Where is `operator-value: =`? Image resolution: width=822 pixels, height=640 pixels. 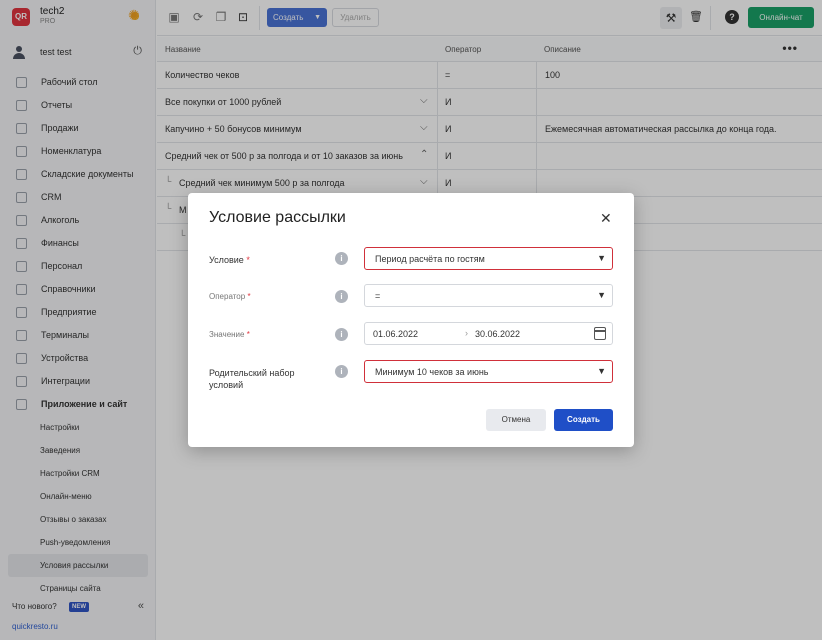 operator-value: = is located at coordinates (378, 296).